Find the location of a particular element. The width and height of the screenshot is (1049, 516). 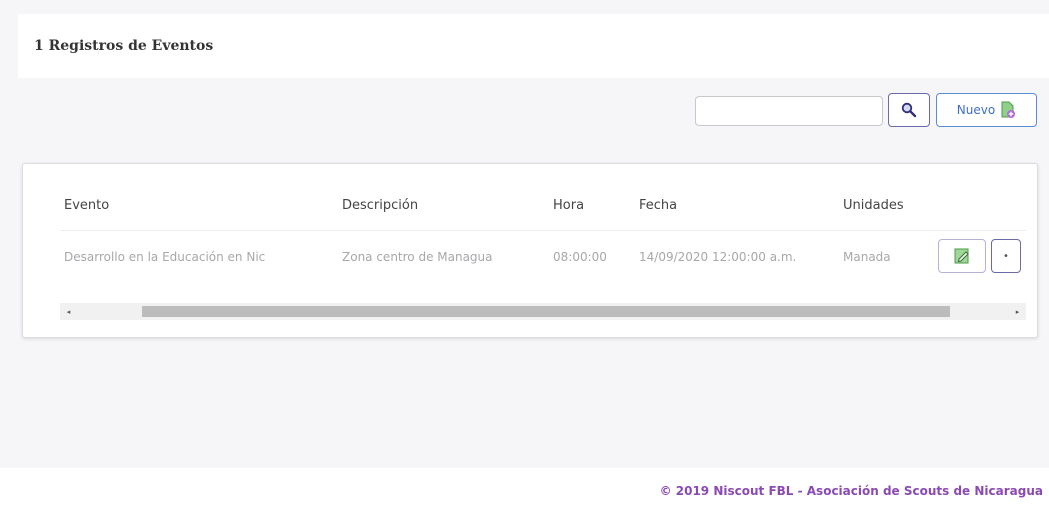

new-button-label: Nuevo is located at coordinates (976, 110).